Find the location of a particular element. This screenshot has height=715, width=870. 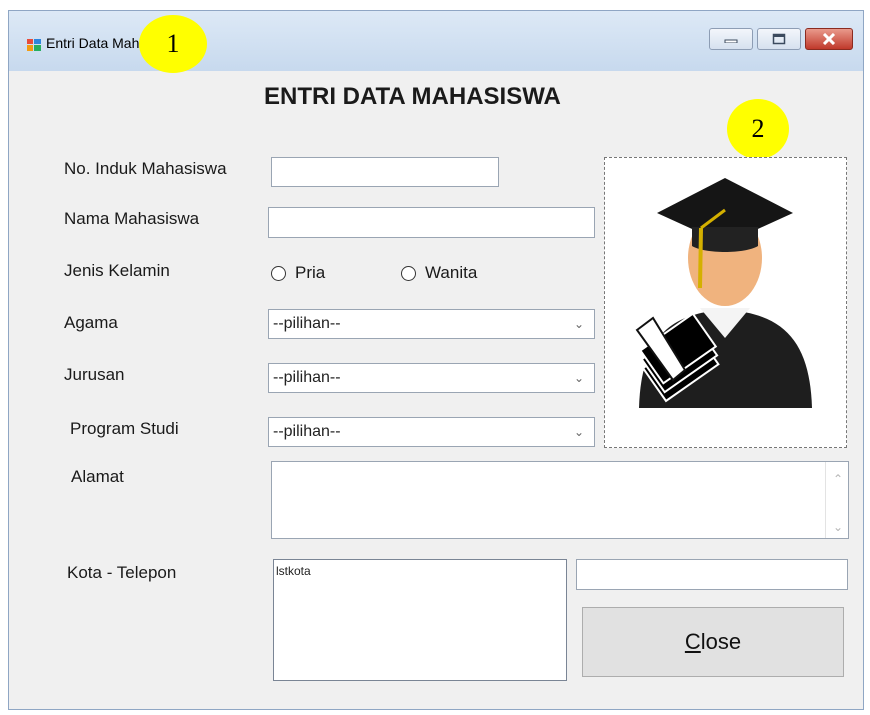

alamat-textarea: ⌃ ⌄ is located at coordinates (560, 500).